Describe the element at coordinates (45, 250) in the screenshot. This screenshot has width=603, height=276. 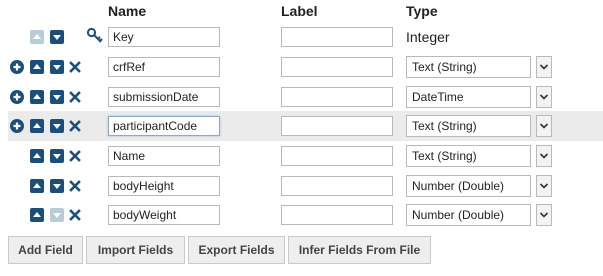
I see `add-field-button: Add Field` at that location.